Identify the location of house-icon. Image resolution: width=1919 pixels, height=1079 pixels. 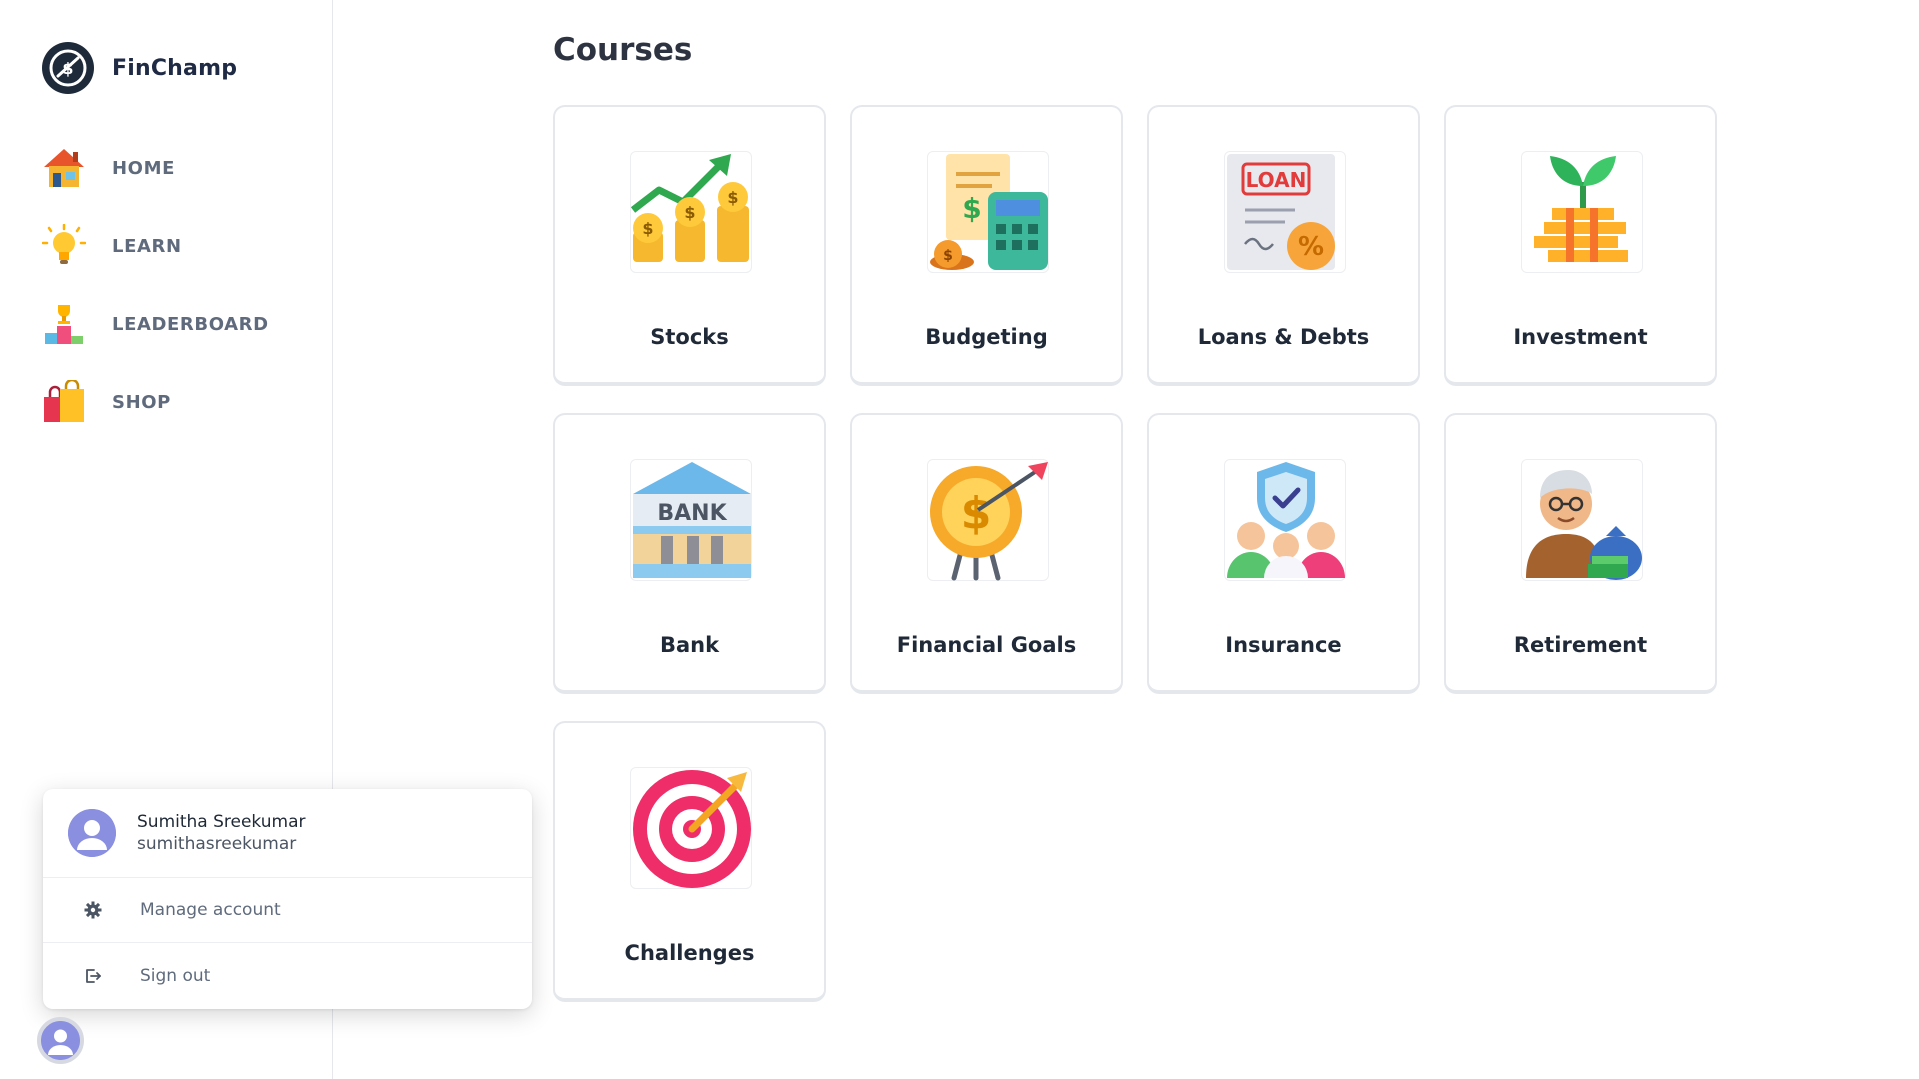
(64, 168).